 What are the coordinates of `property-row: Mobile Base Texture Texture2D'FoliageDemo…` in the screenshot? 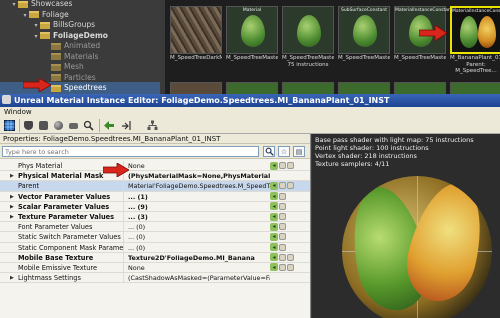 It's located at (155, 257).